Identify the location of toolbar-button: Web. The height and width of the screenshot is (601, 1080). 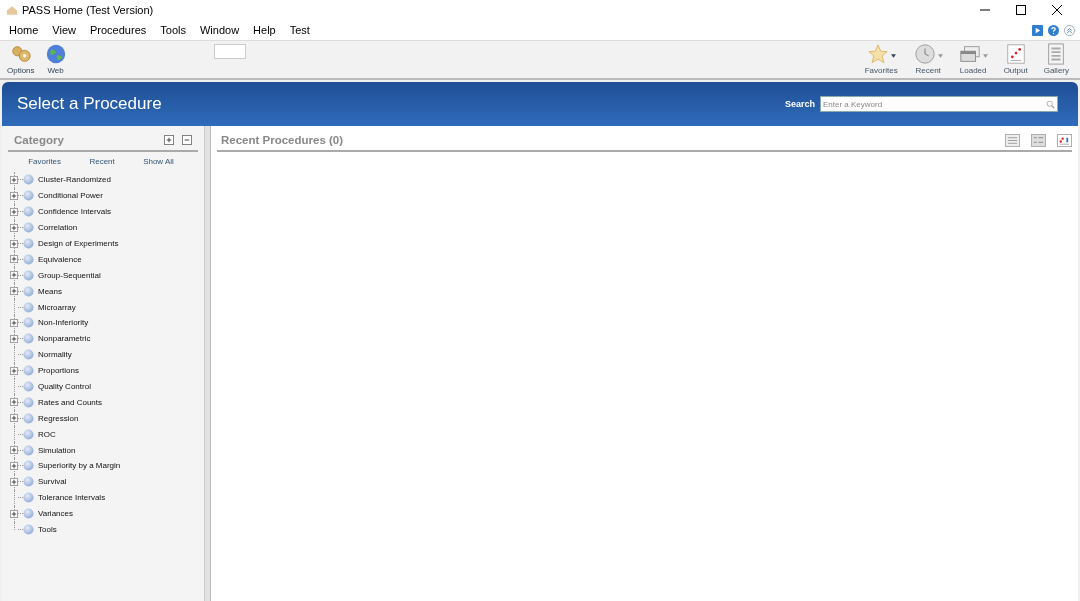
(55, 59).